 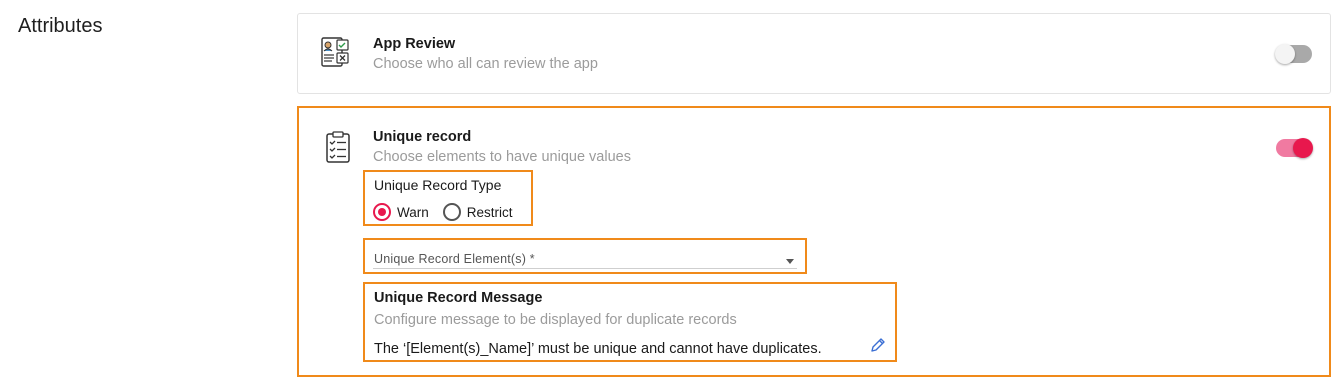 What do you see at coordinates (422, 137) in the screenshot?
I see `unique-record-title: Unique record` at bounding box center [422, 137].